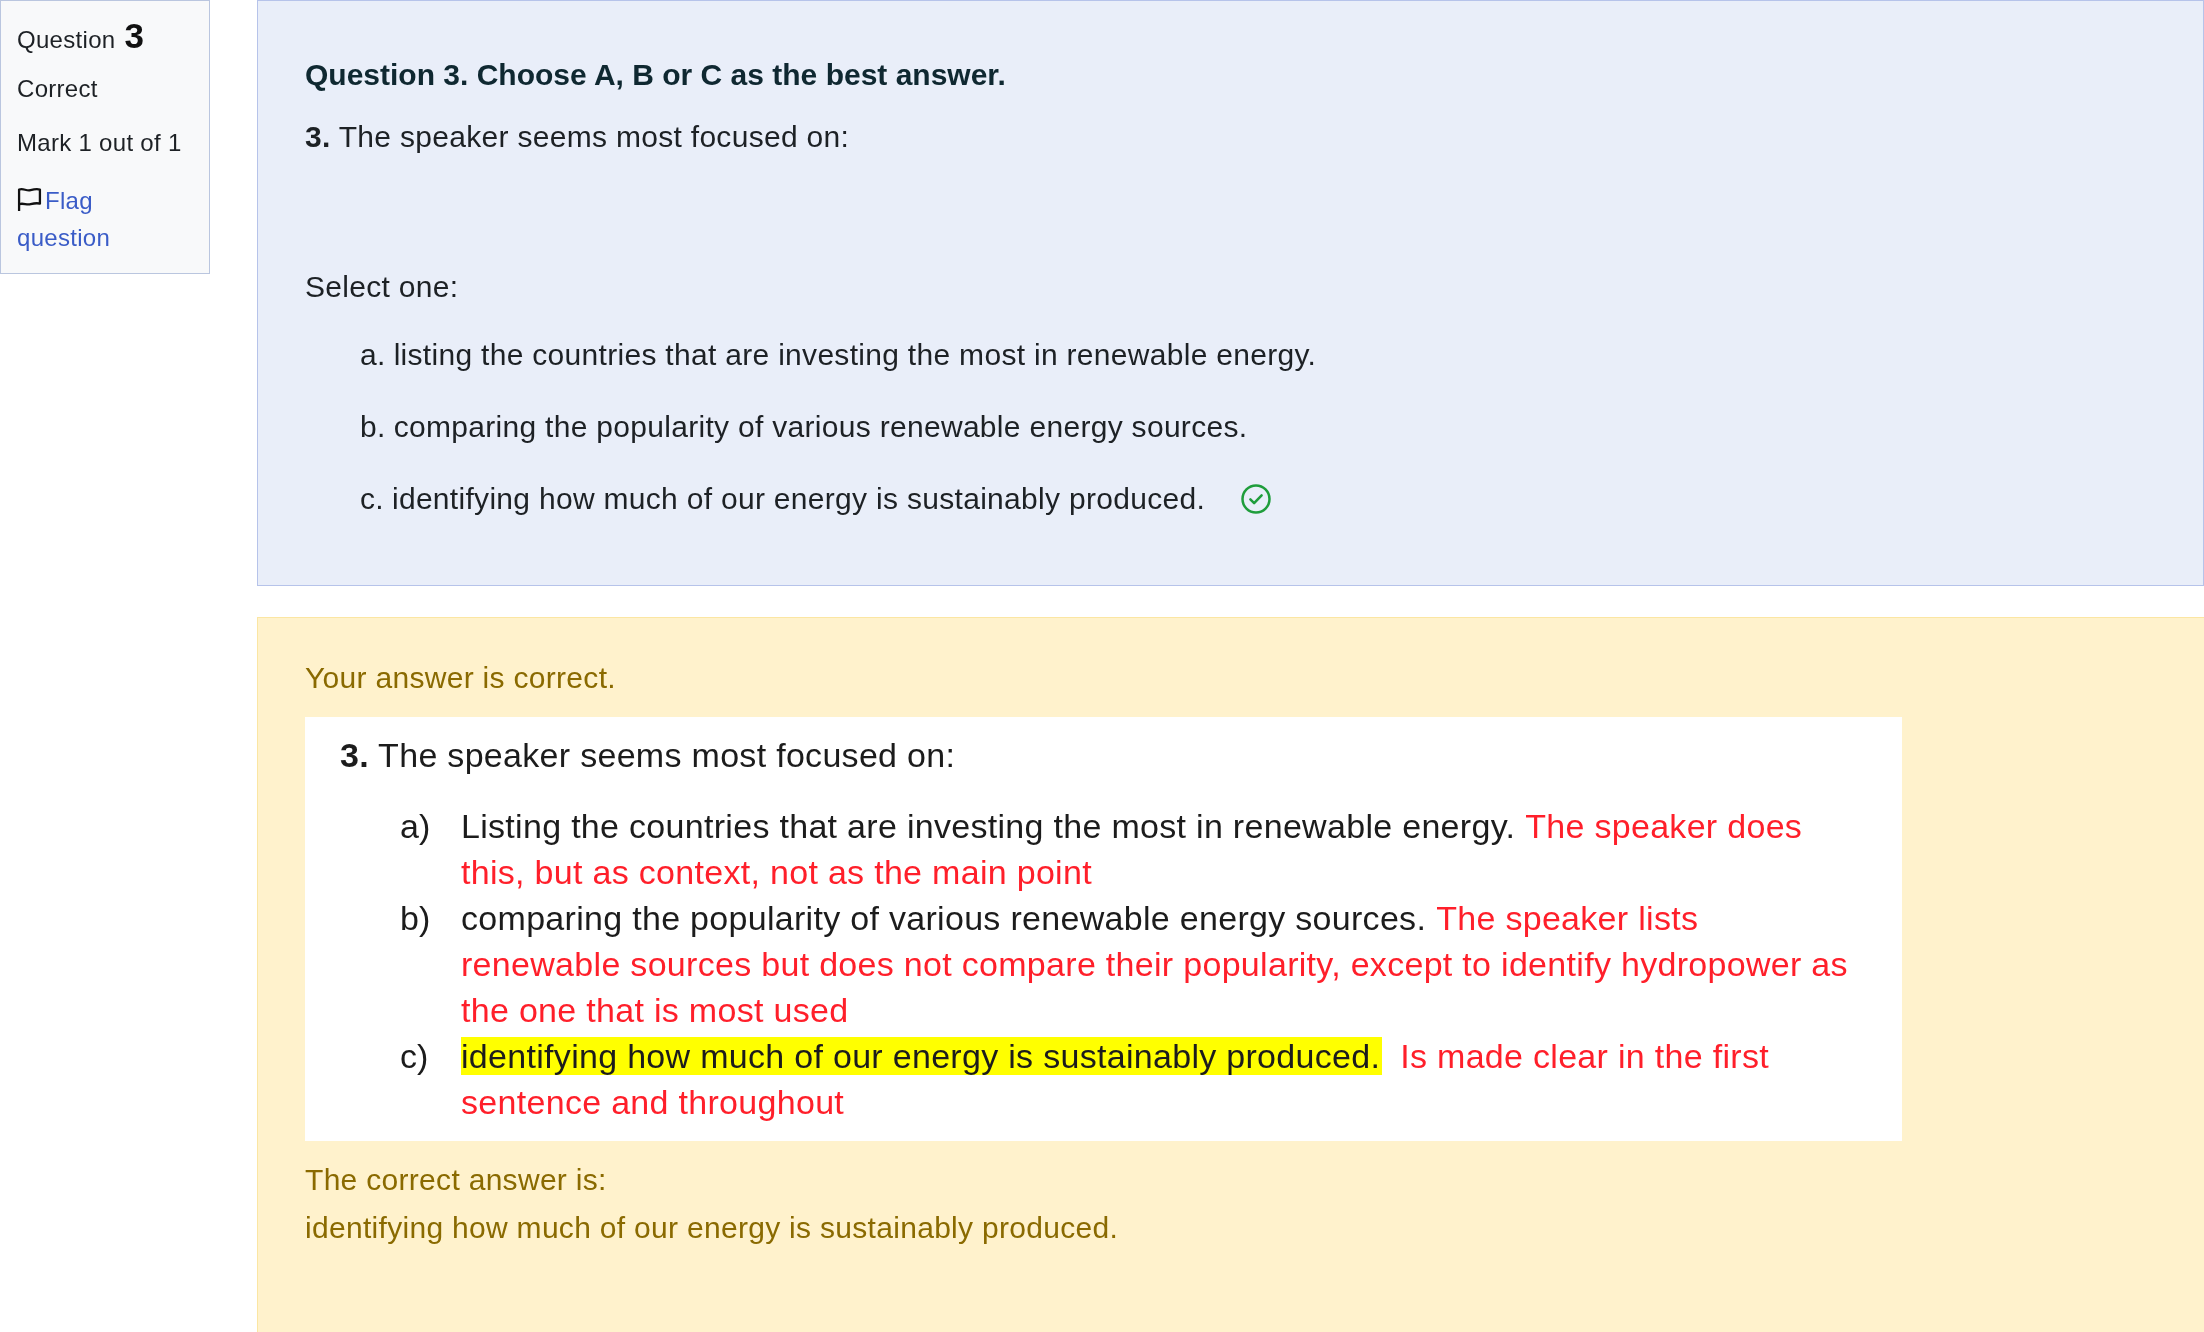 This screenshot has height=1332, width=2204. Describe the element at coordinates (99, 143) in the screenshot. I see `question-mark: Mark 1 out of 1` at that location.